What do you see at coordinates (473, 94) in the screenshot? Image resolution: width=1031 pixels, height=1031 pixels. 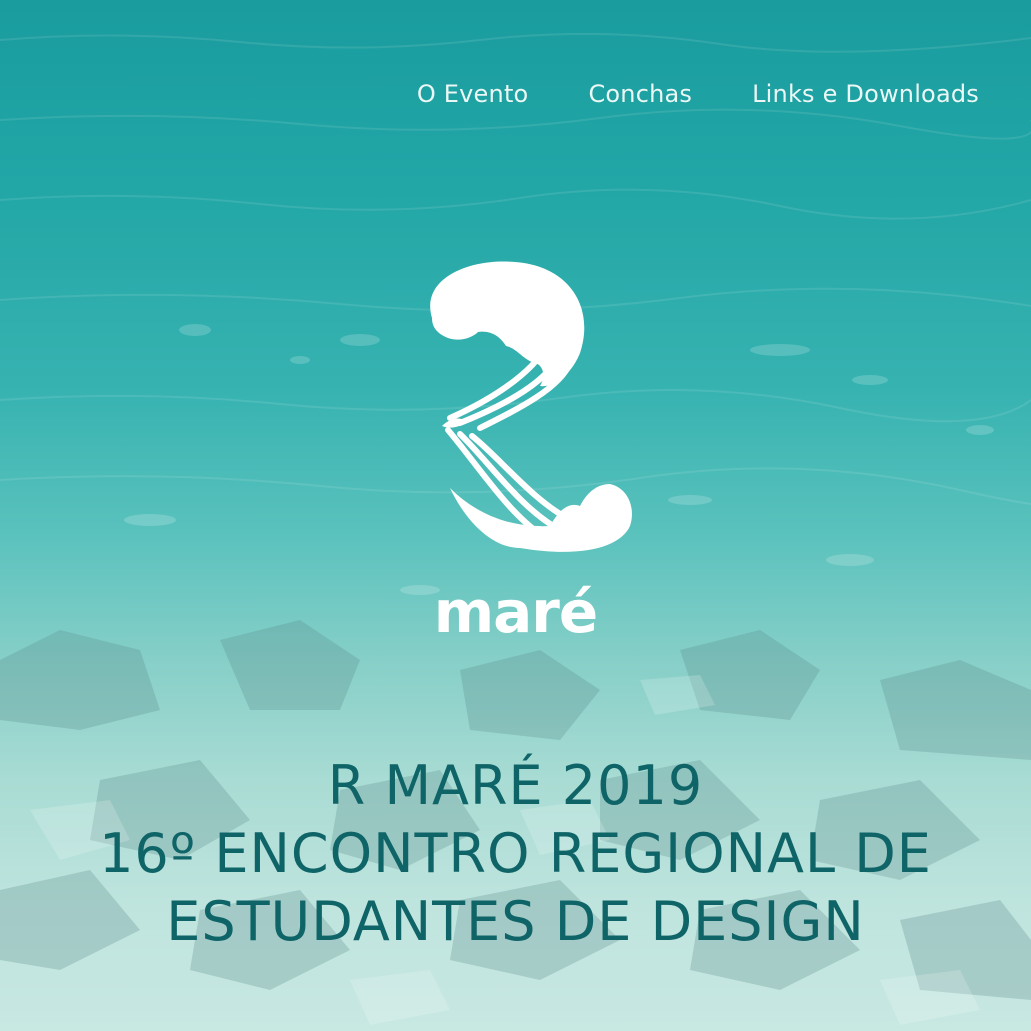 I see `nav-item-o-evento: O Evento` at bounding box center [473, 94].